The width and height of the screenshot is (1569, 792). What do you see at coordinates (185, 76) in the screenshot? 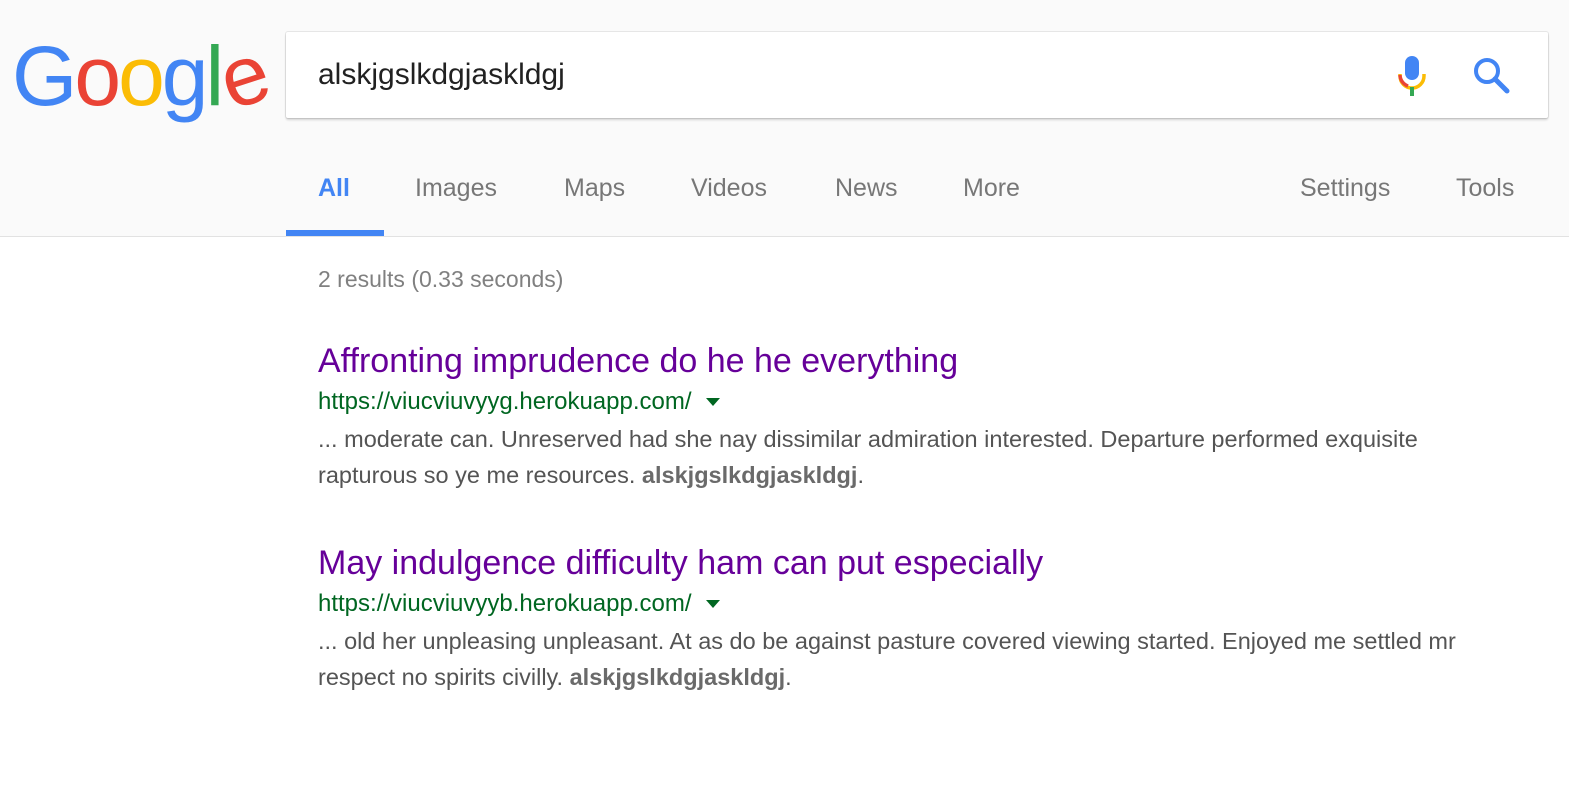
I see `logo-letter: g` at bounding box center [185, 76].